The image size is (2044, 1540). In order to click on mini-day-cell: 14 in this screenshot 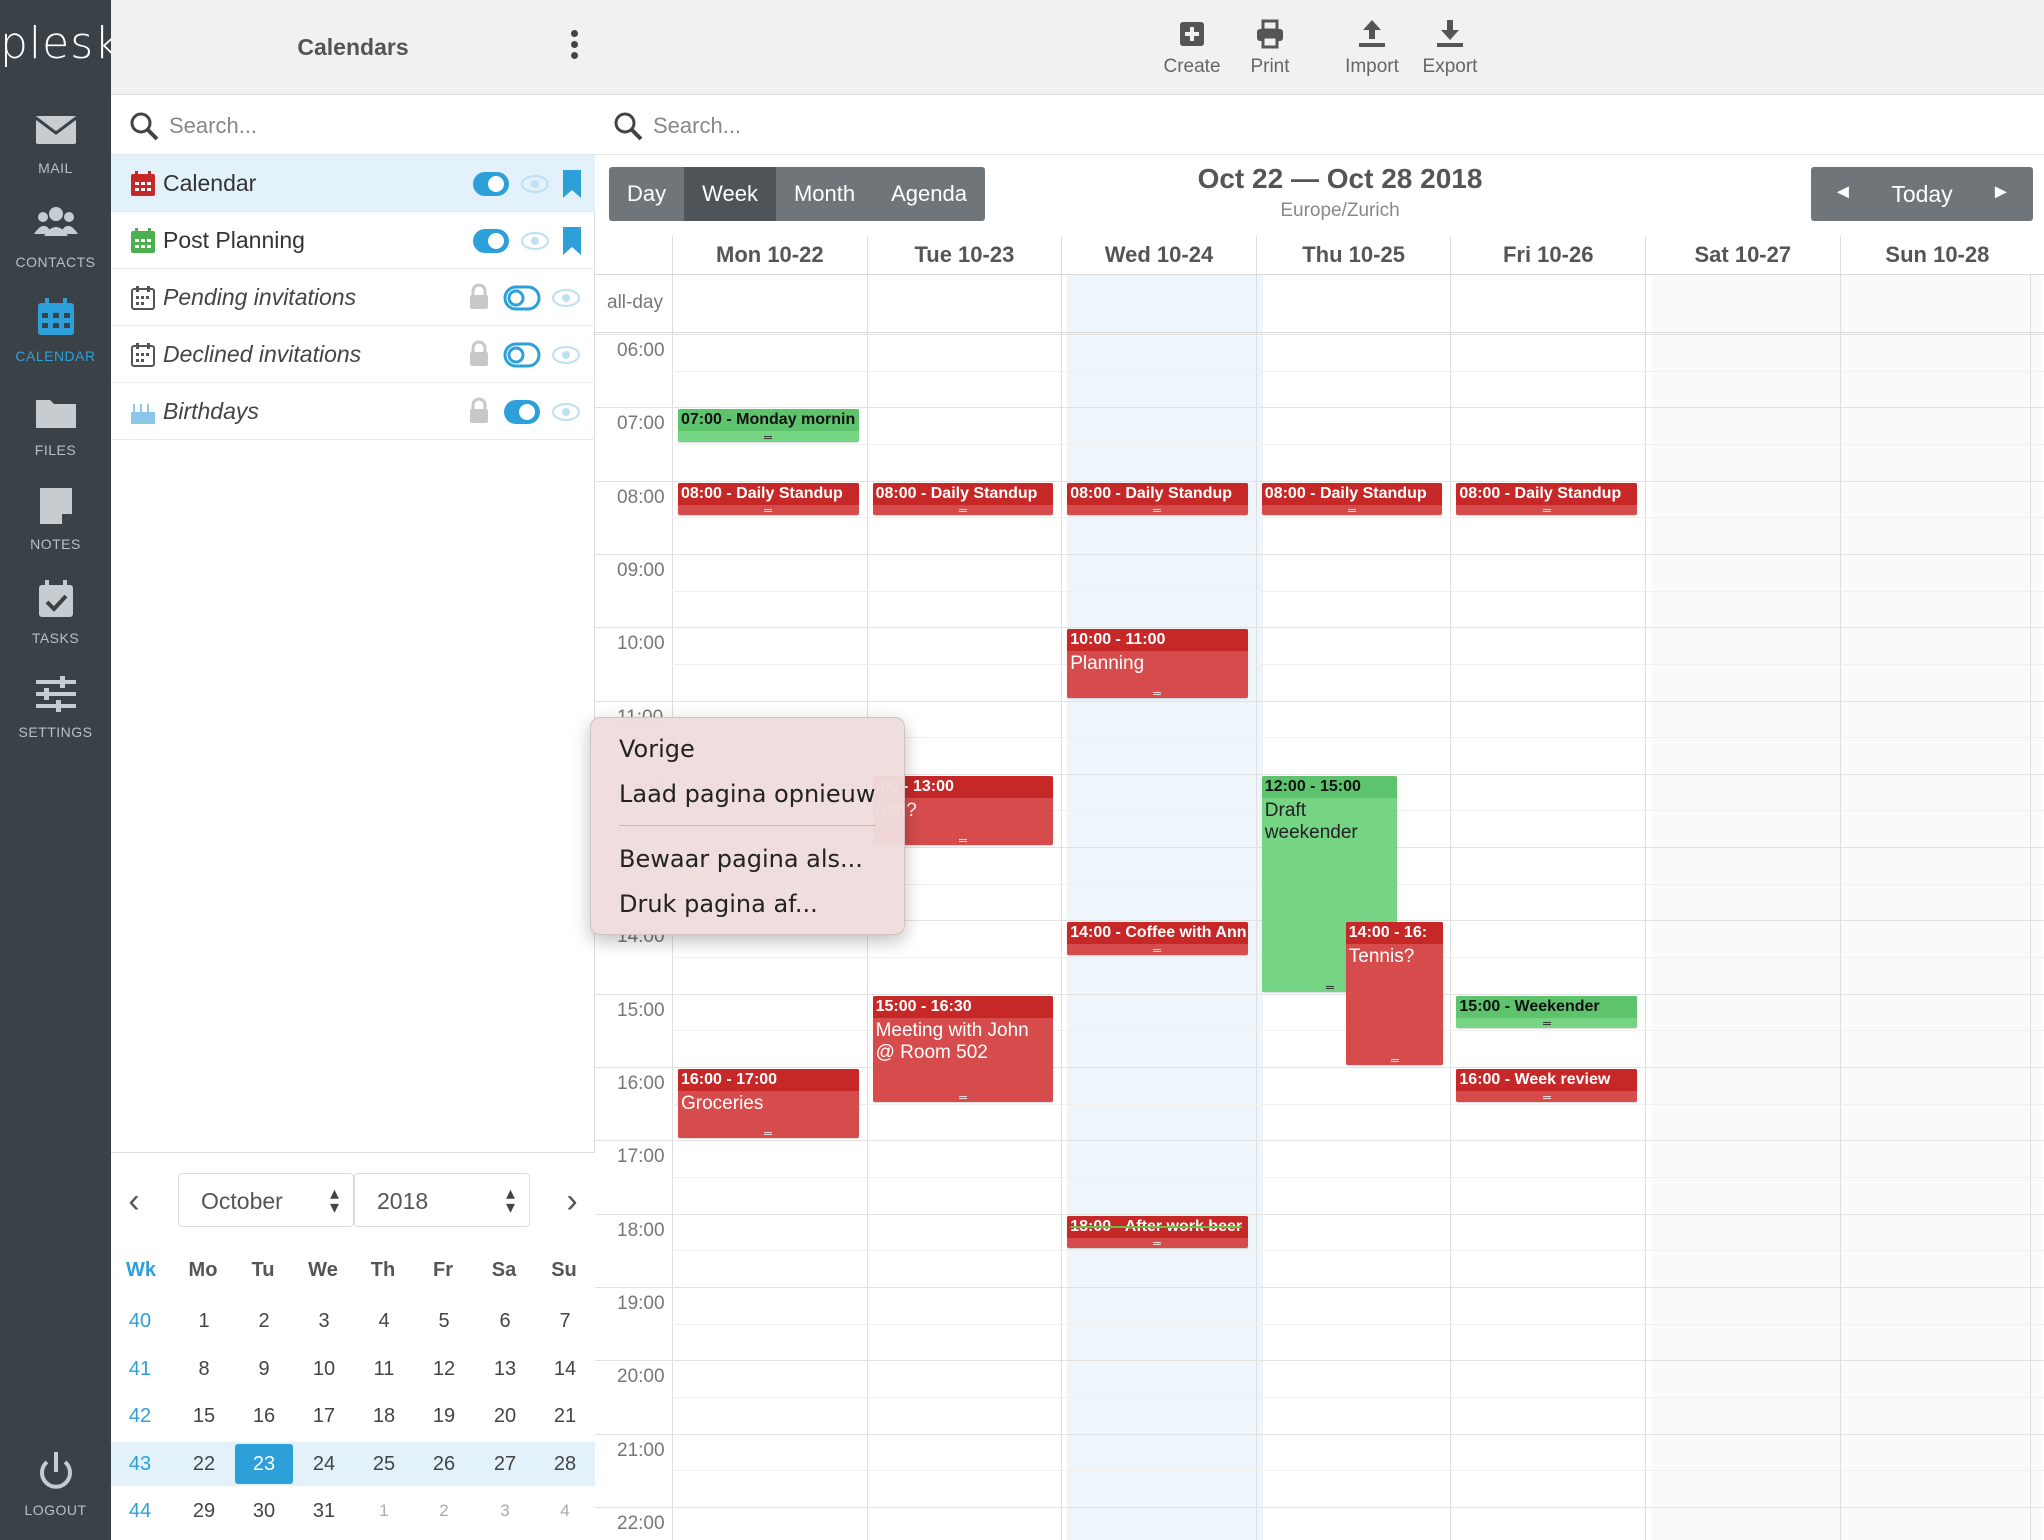, I will do `click(565, 1369)`.